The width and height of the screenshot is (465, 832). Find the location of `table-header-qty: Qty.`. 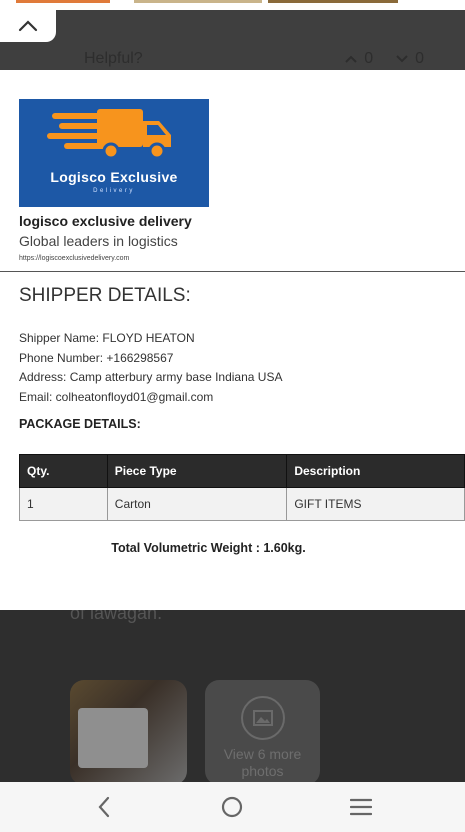

table-header-qty: Qty. is located at coordinates (63, 471).